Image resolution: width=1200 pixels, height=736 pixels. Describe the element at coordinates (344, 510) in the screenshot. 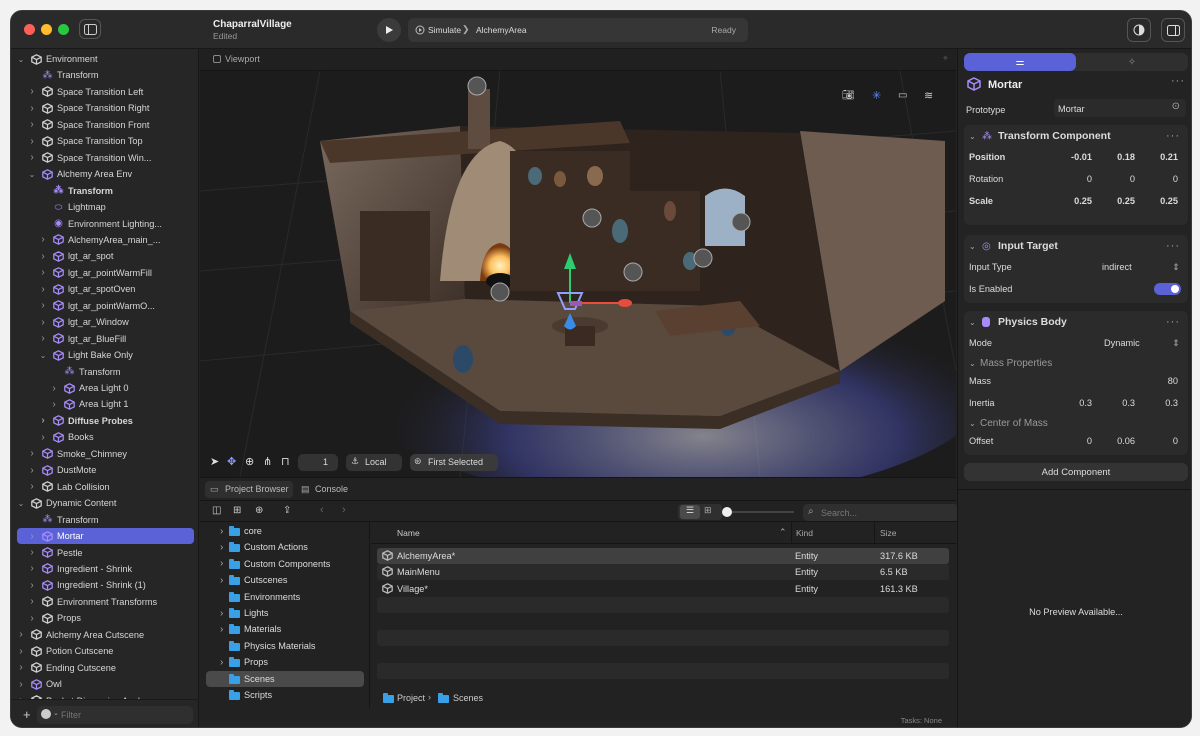

I see `forward-icon: ›` at that location.